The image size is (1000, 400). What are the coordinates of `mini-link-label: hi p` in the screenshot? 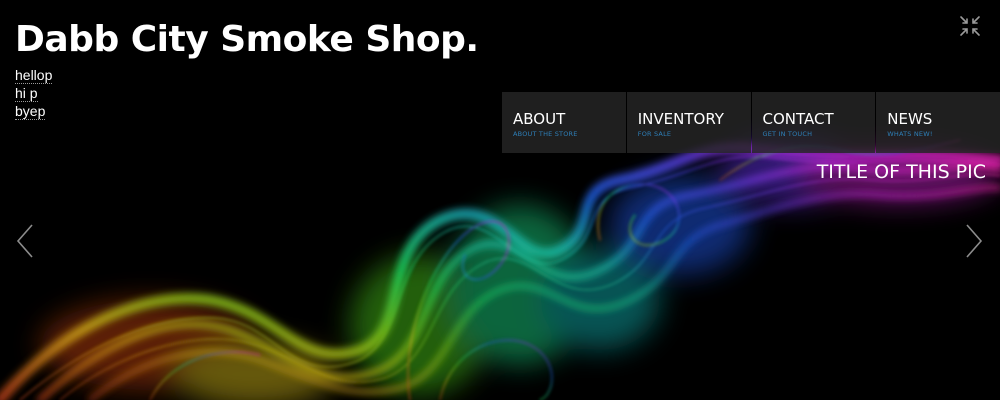 It's located at (26, 93).